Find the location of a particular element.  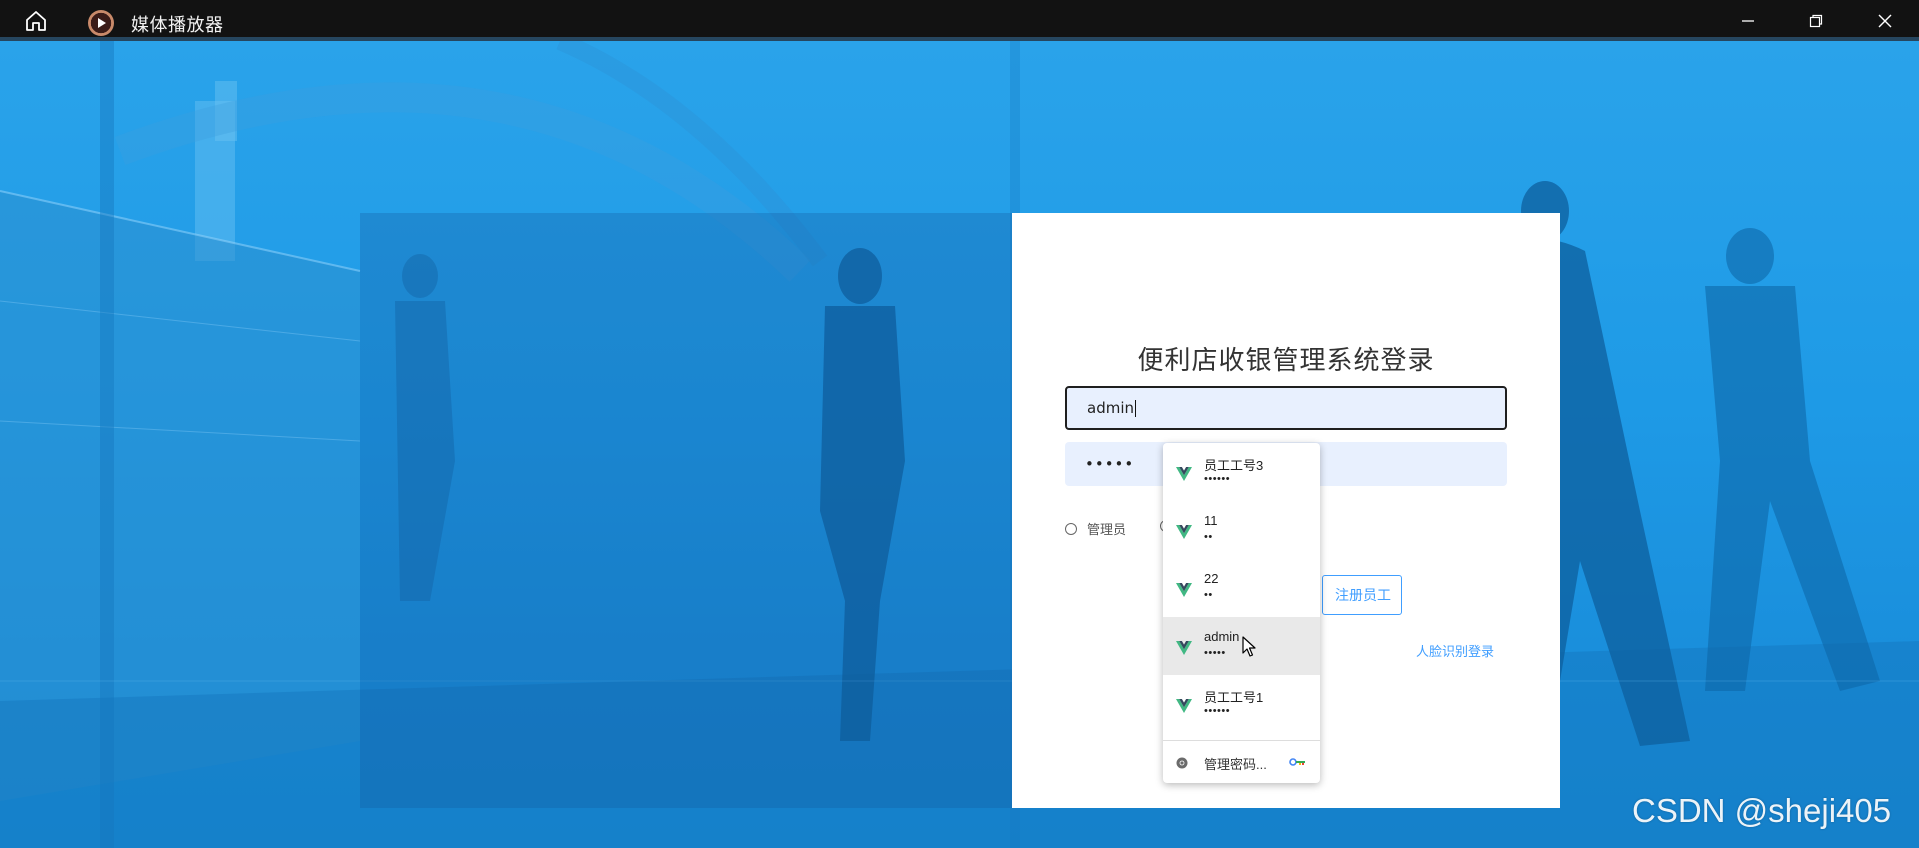

autofill-item: 22 •• is located at coordinates (1241, 588).